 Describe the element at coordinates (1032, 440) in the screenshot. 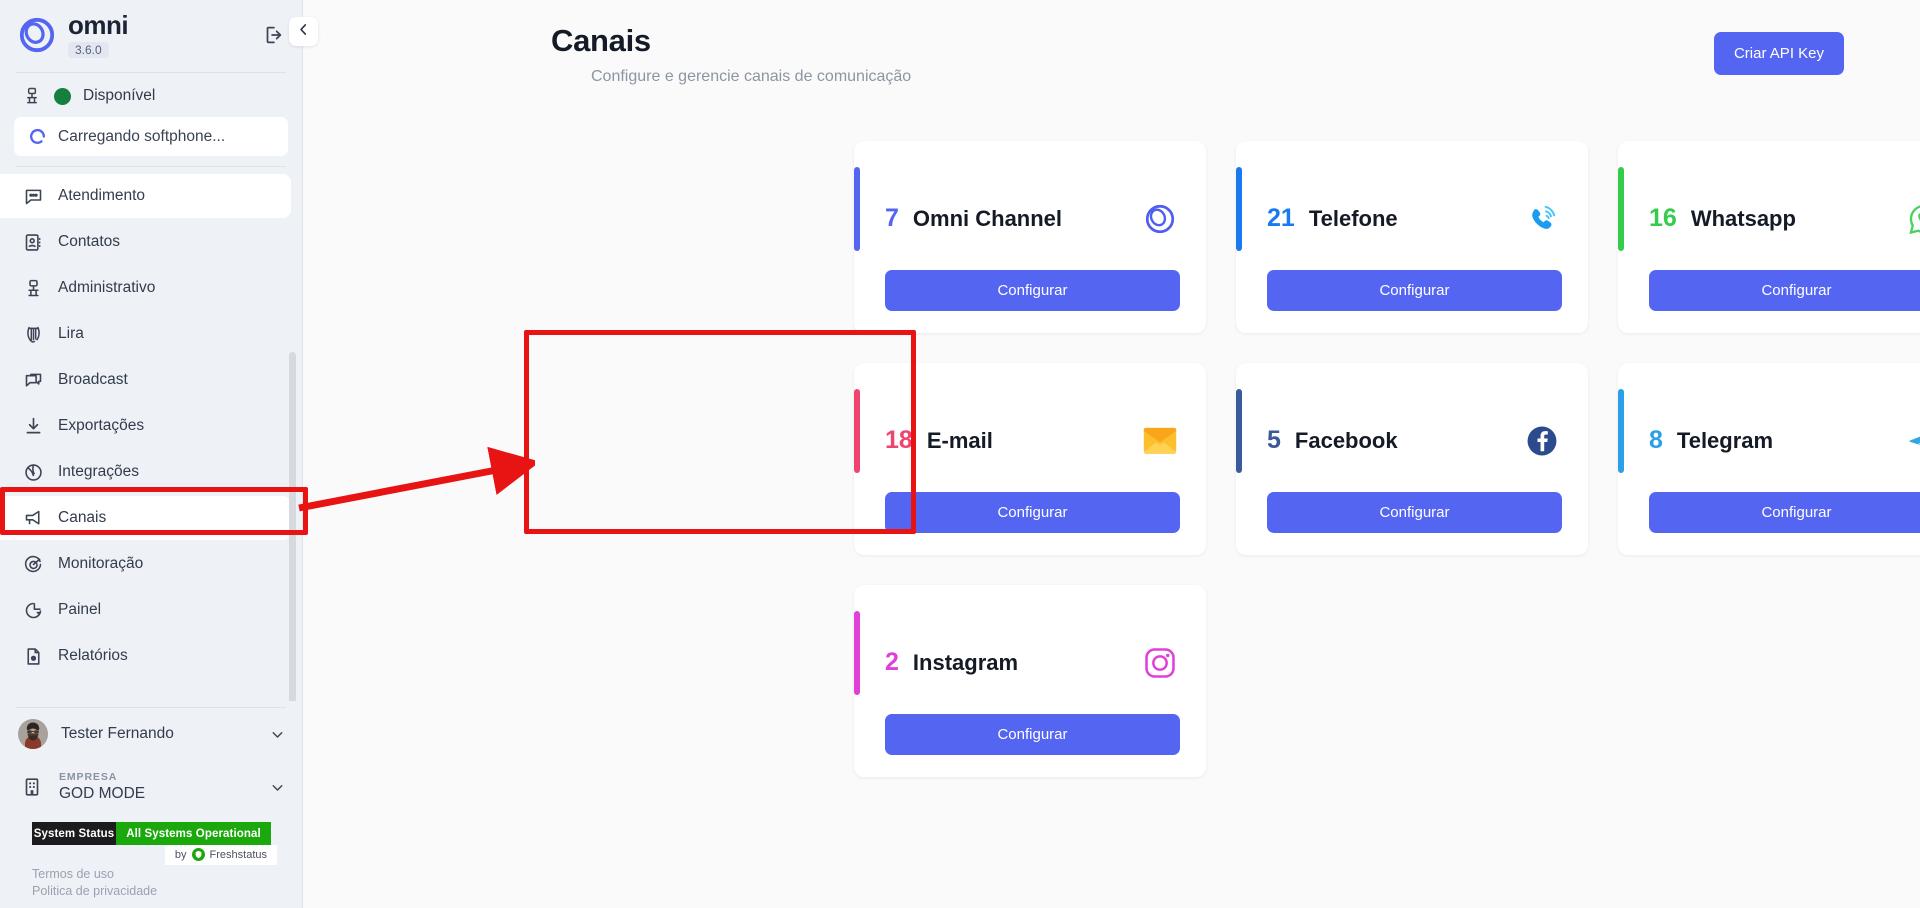

I see `card-header: 18 E-mail` at that location.